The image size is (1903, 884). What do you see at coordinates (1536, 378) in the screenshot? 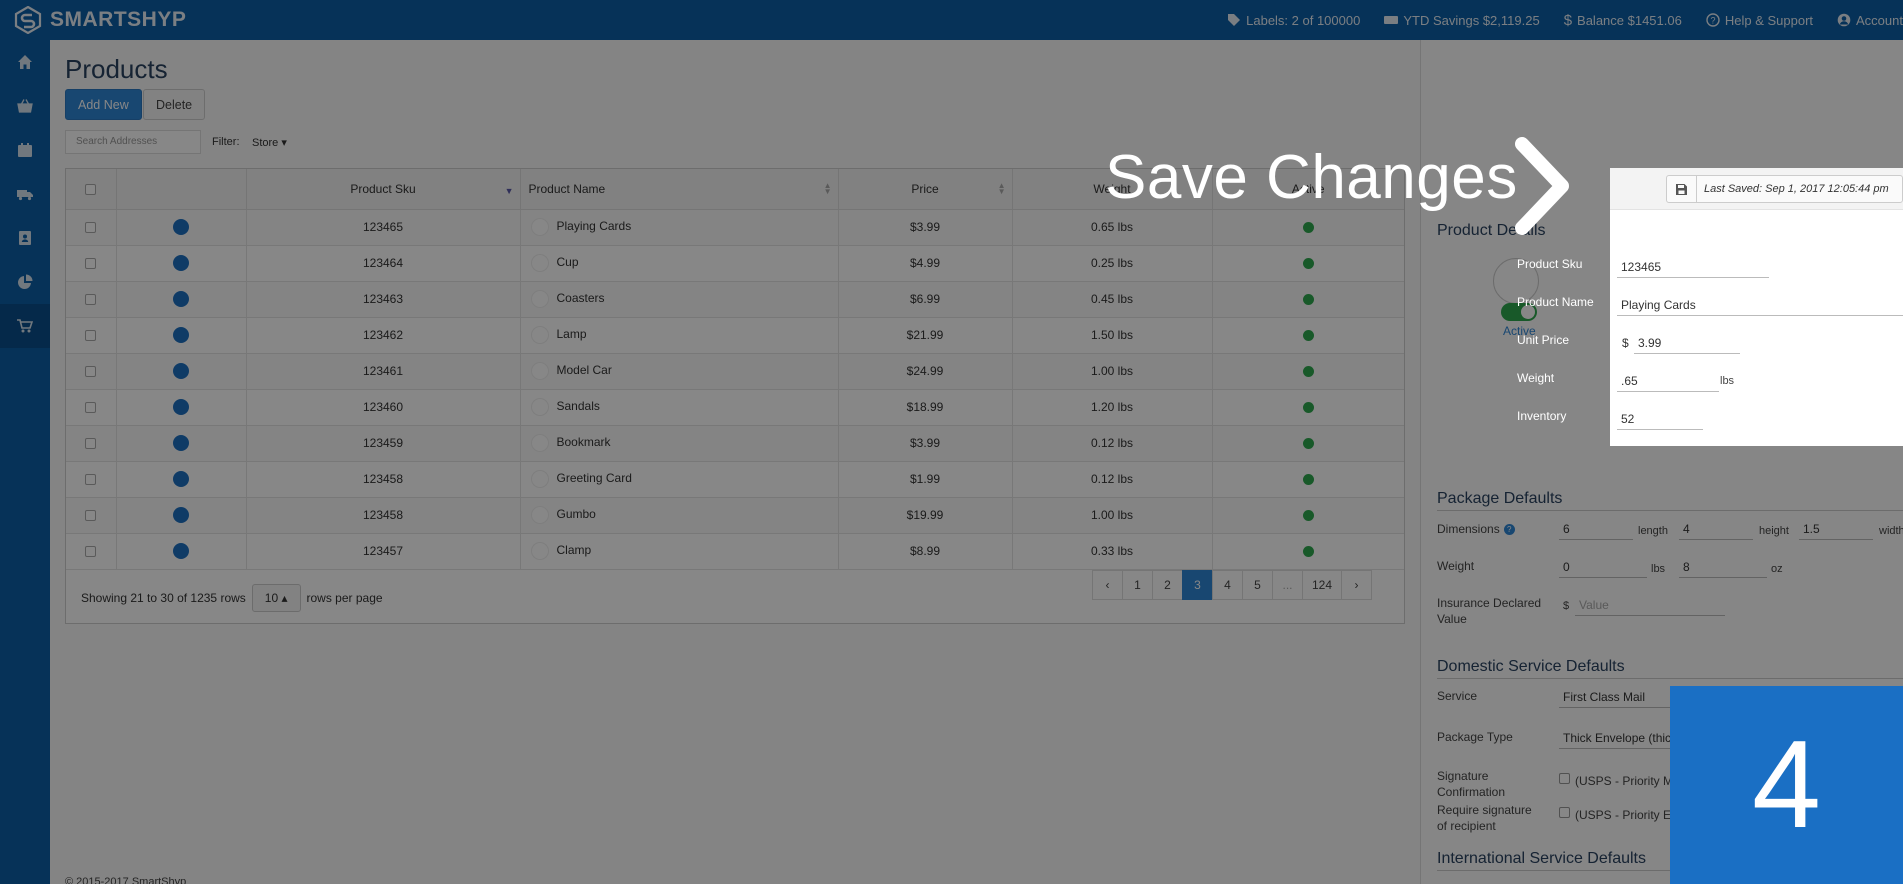
I see `weight-label: Weight` at bounding box center [1536, 378].